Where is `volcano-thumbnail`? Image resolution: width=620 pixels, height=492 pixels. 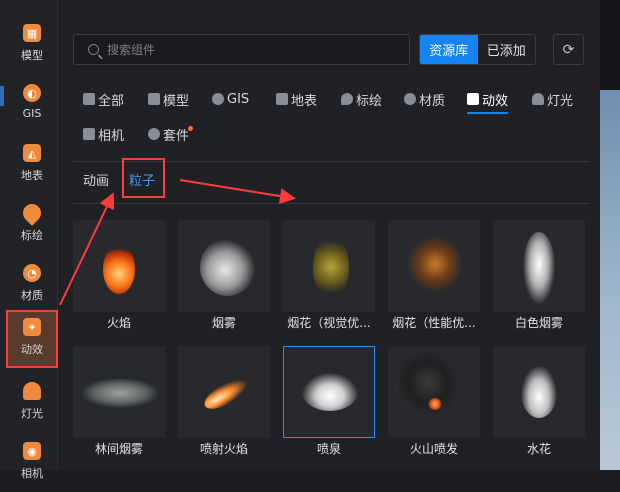 volcano-thumbnail is located at coordinates (434, 392).